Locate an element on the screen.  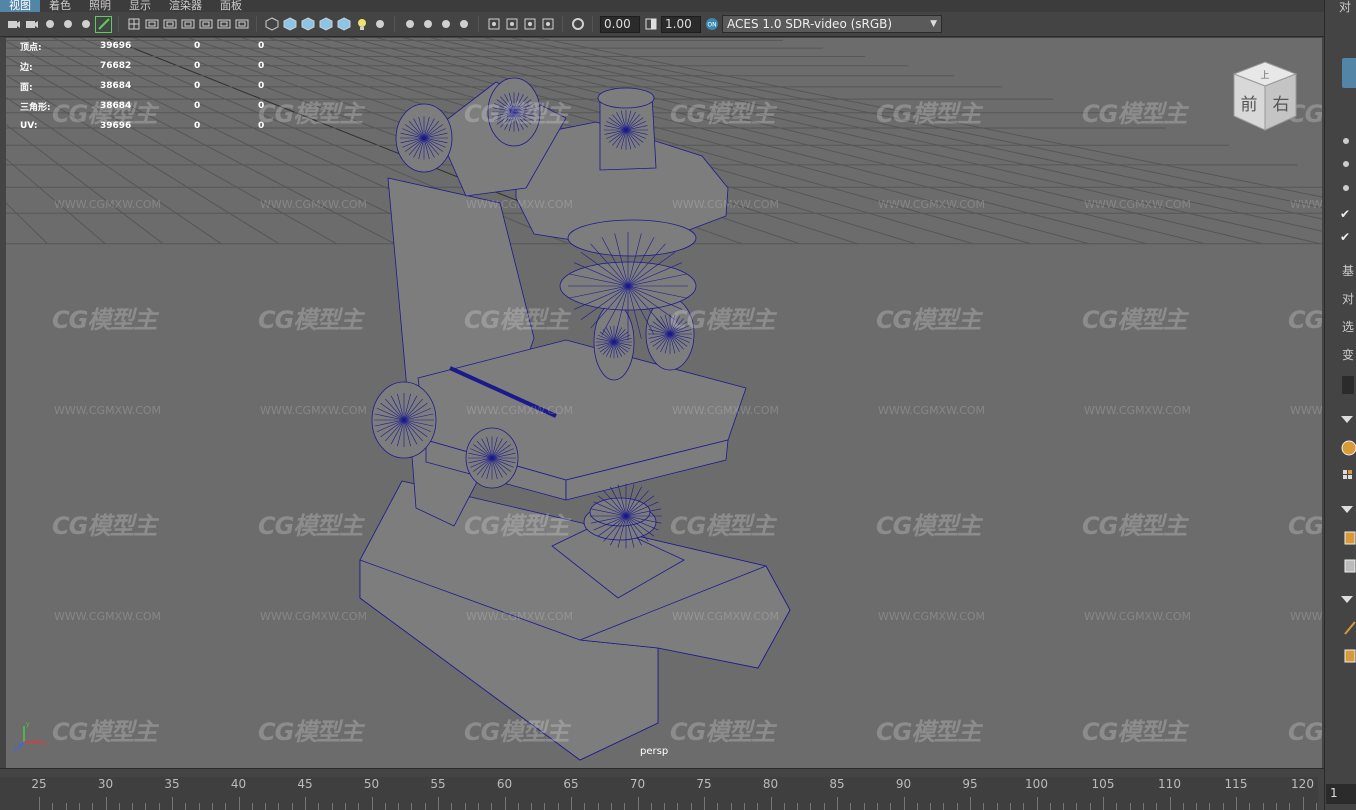
play-arrow-icon is located at coordinates (1348, 385).